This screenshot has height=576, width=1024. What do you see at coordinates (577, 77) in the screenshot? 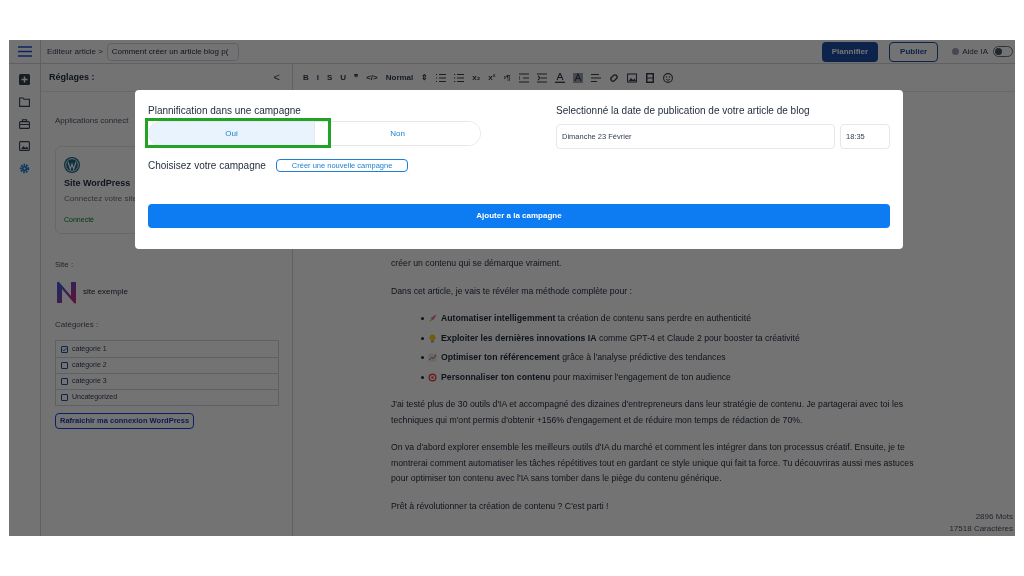
I see `highlight-icon` at bounding box center [577, 77].